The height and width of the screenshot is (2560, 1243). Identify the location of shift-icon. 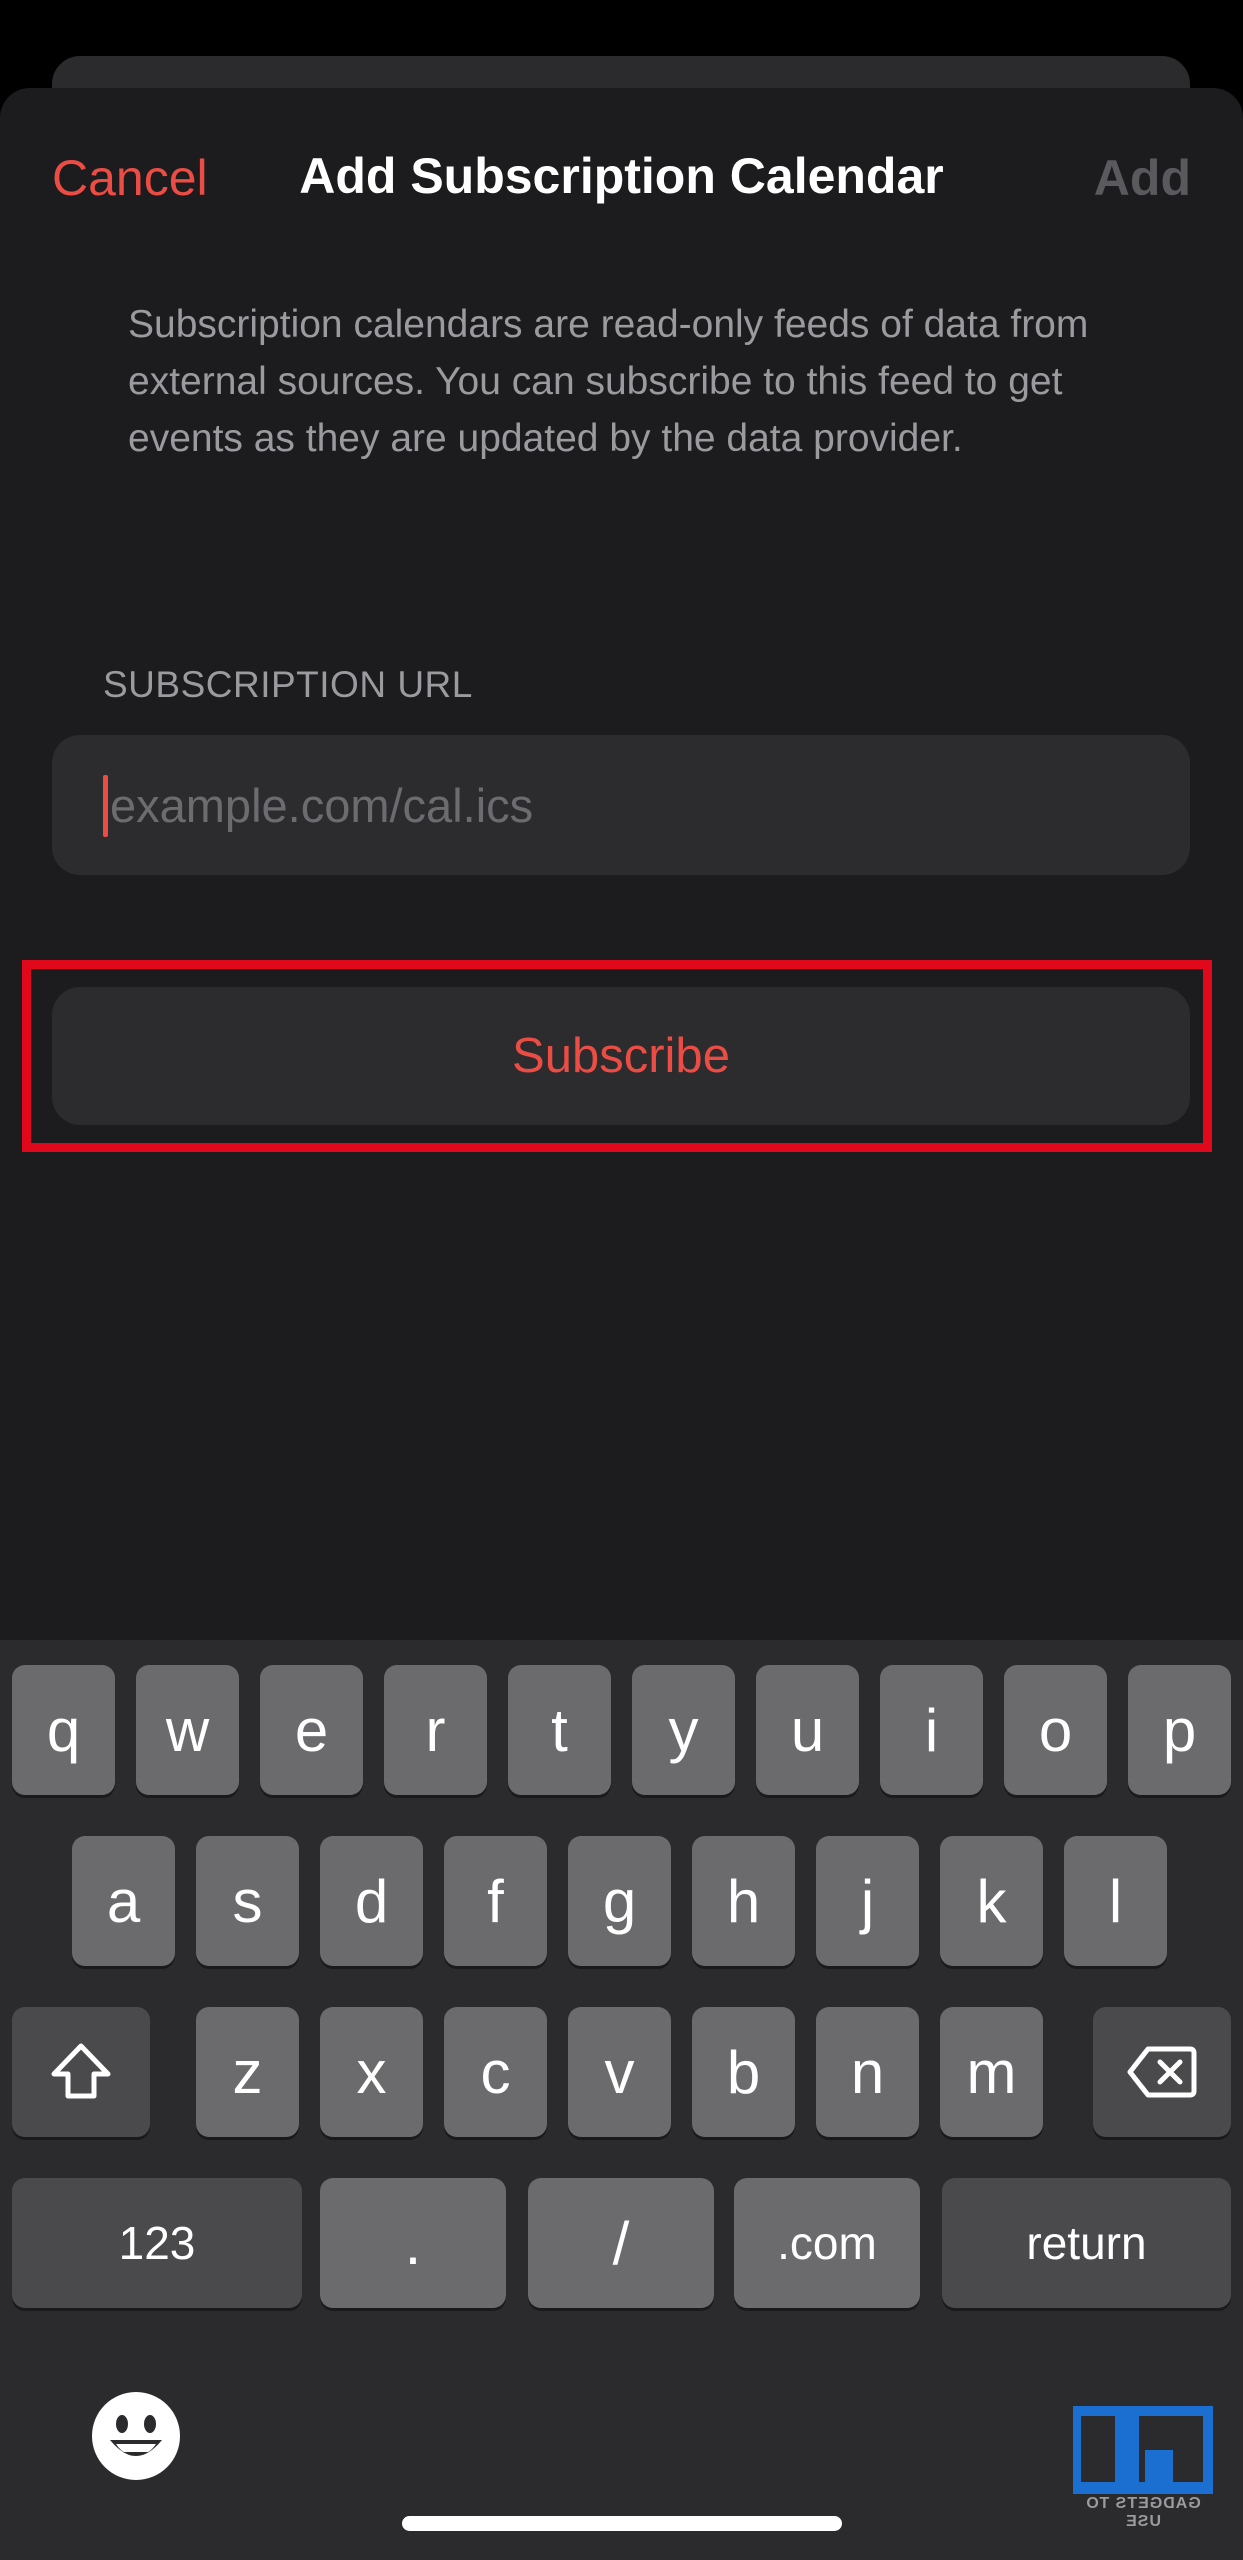
(81, 2072).